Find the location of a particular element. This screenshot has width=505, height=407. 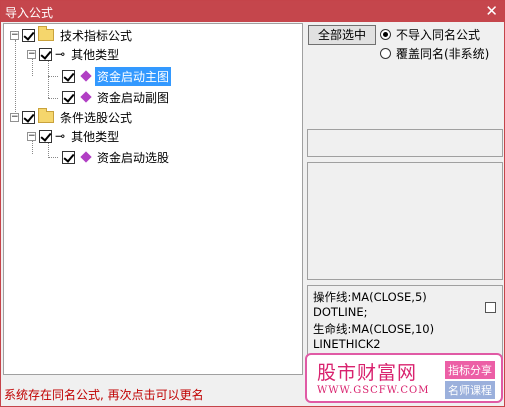

formula-name-box is located at coordinates (405, 143).